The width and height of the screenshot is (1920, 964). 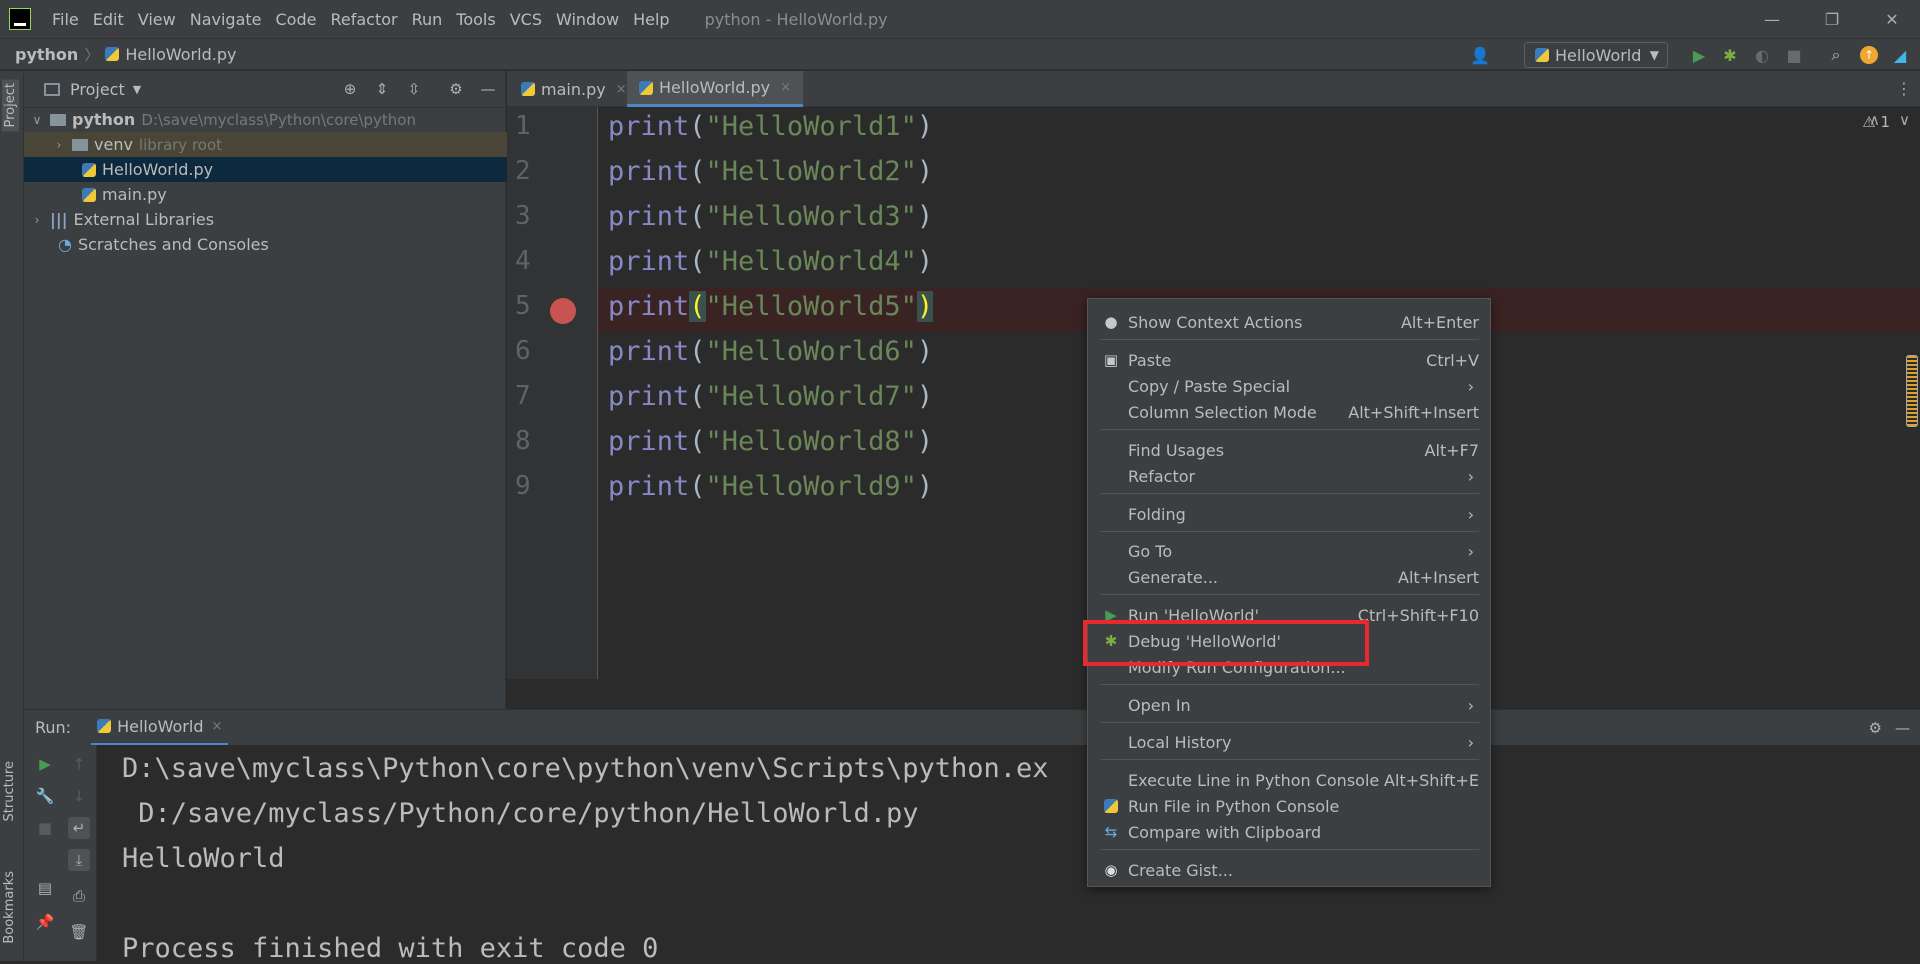 What do you see at coordinates (104, 119) in the screenshot?
I see `tree-item-label: python` at bounding box center [104, 119].